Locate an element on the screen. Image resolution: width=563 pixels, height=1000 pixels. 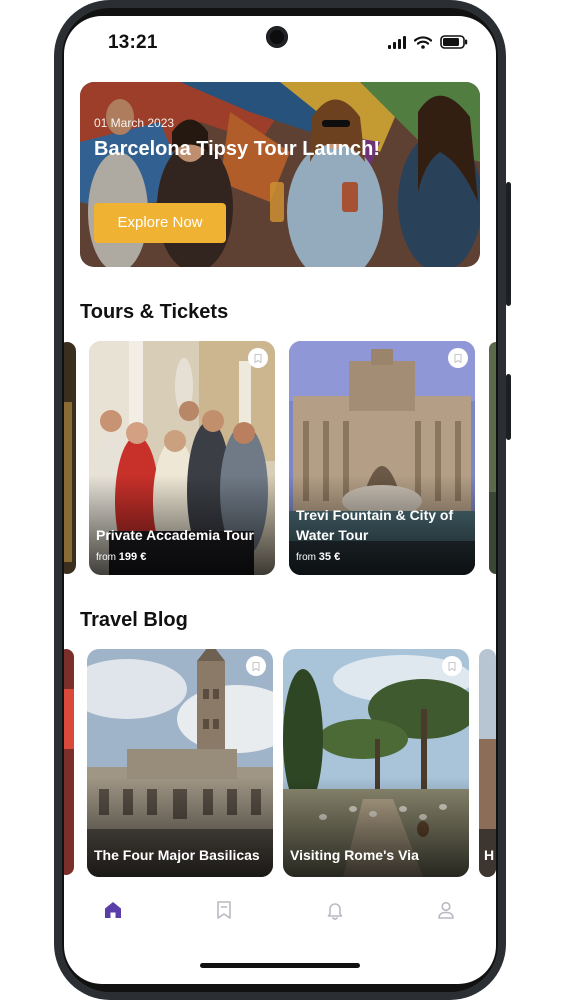
nav-profile is located at coordinates (446, 910).